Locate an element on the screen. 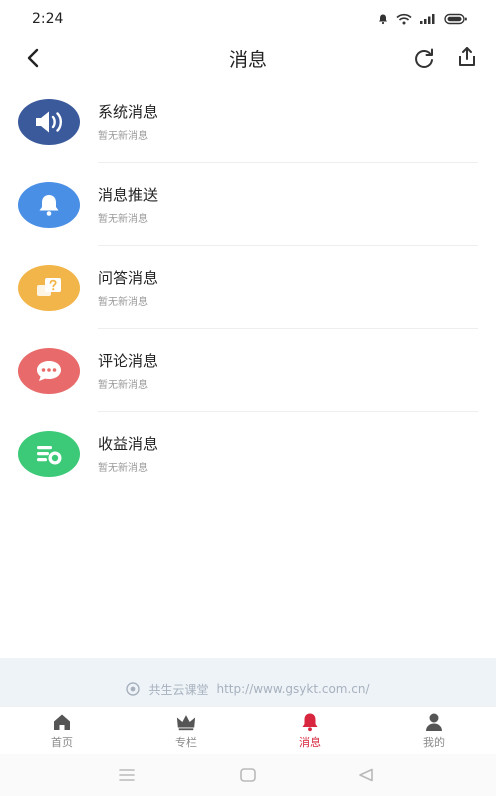 The height and width of the screenshot is (796, 496). crown-icon is located at coordinates (186, 722).